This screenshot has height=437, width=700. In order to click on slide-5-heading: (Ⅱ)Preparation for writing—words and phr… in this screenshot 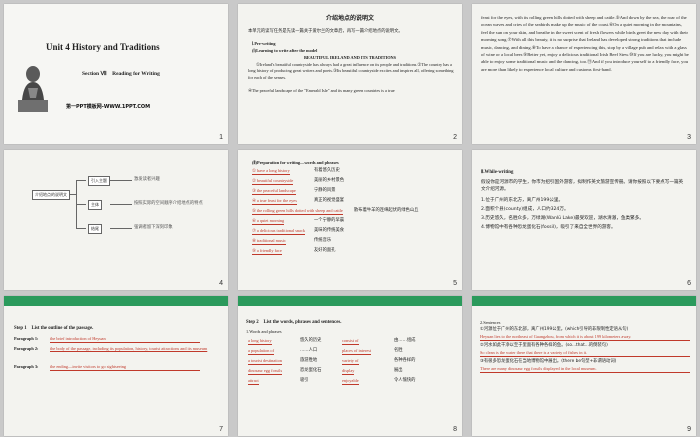, I will do `click(295, 162)`.